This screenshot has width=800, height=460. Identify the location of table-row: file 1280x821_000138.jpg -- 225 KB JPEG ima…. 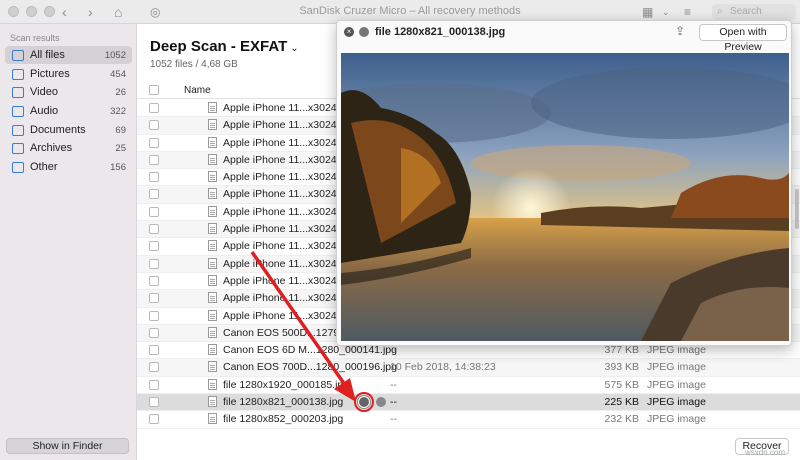
(468, 402).